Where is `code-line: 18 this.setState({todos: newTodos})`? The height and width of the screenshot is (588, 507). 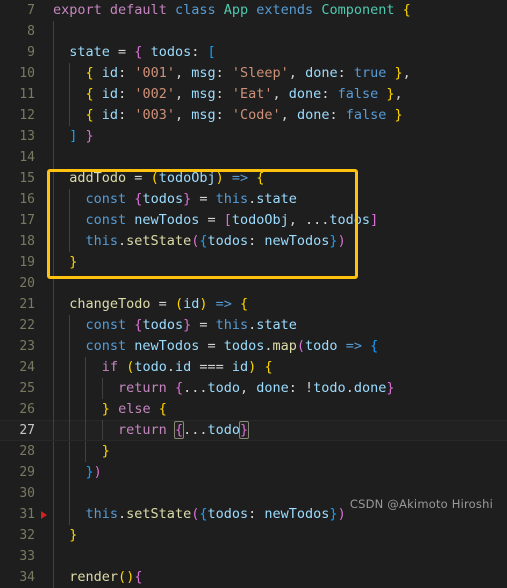
code-line: 18 this.setState({todos: newTodos}) is located at coordinates (253, 241).